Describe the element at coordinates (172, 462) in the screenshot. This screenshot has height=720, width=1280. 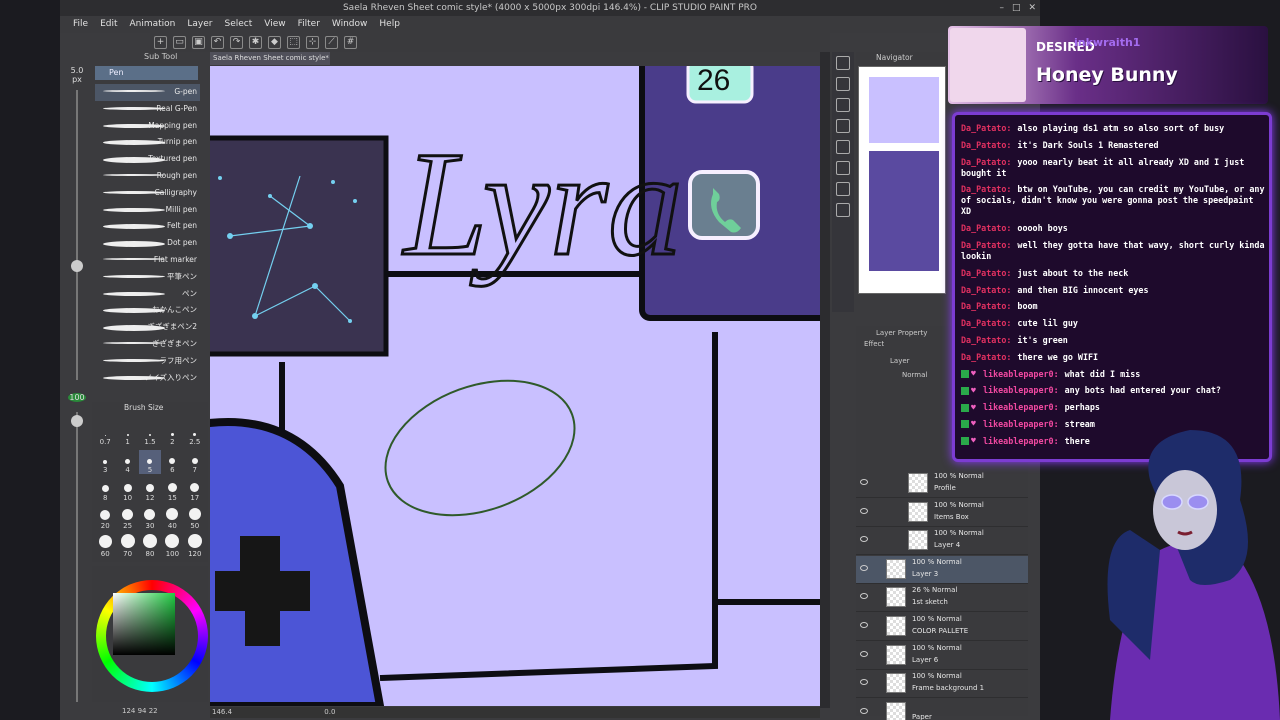
I see `brush-size-option: 6` at that location.